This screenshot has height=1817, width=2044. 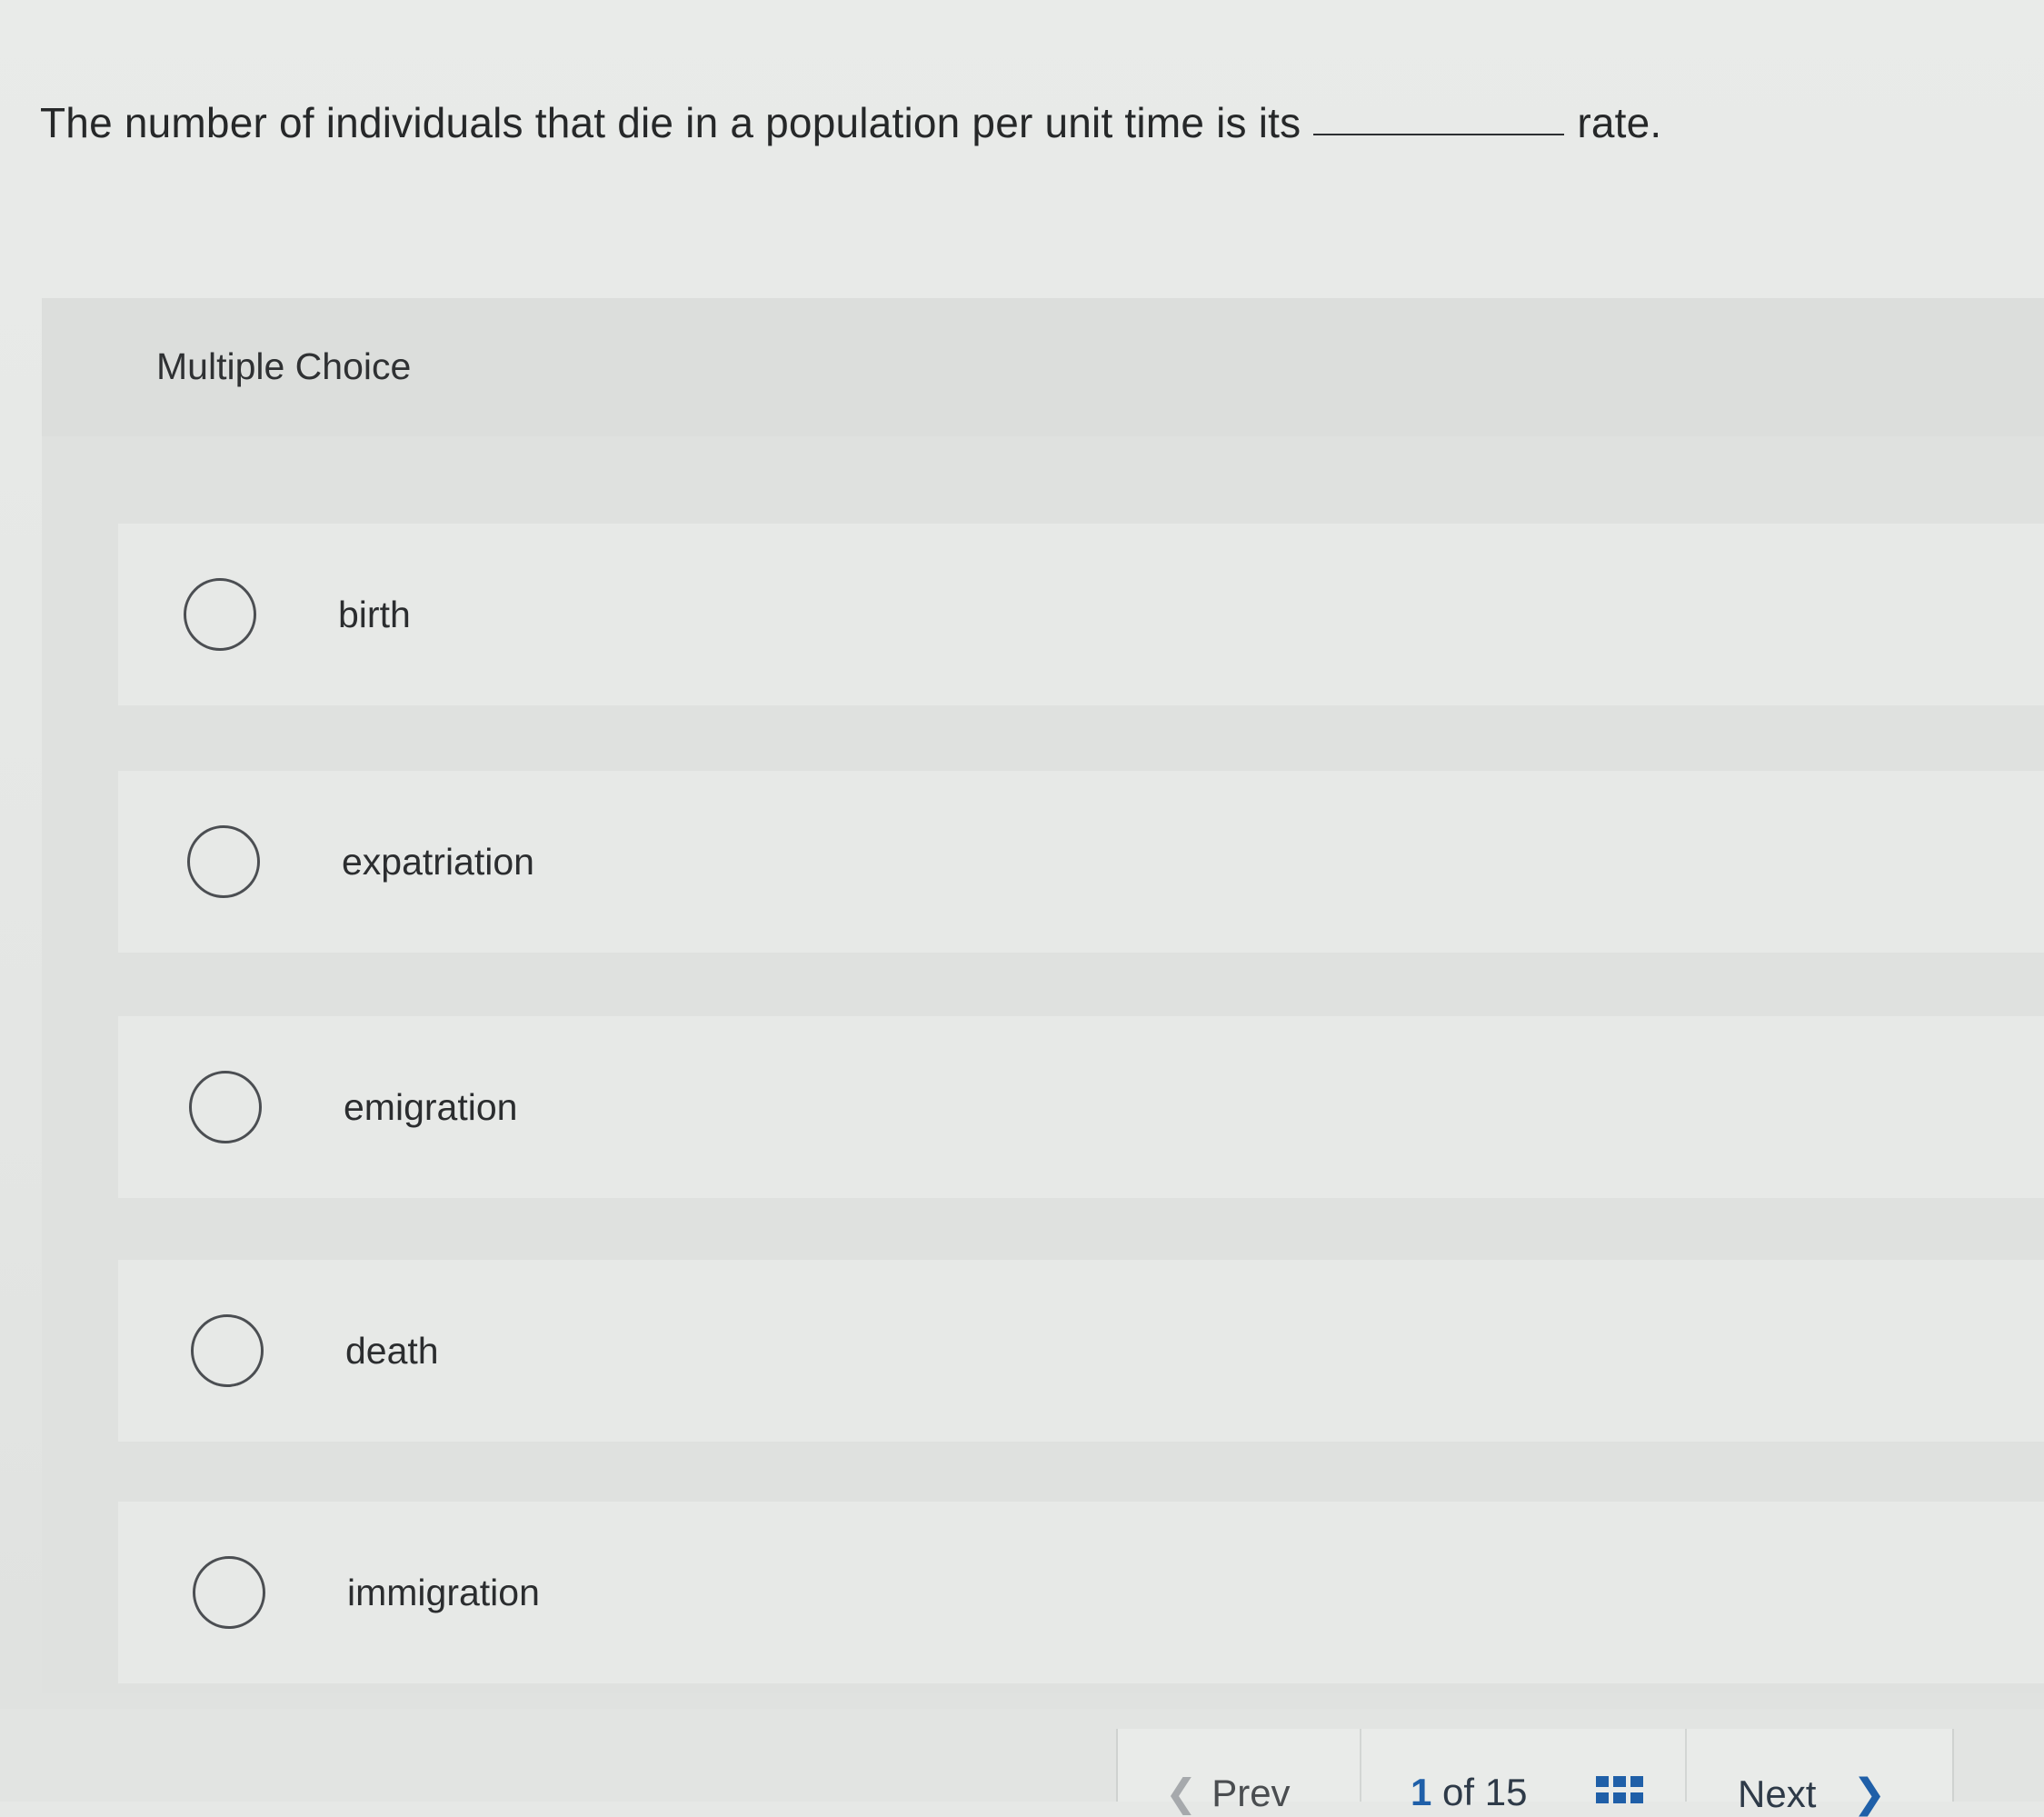 I want to click on next-label: Next, so click(x=1778, y=1793).